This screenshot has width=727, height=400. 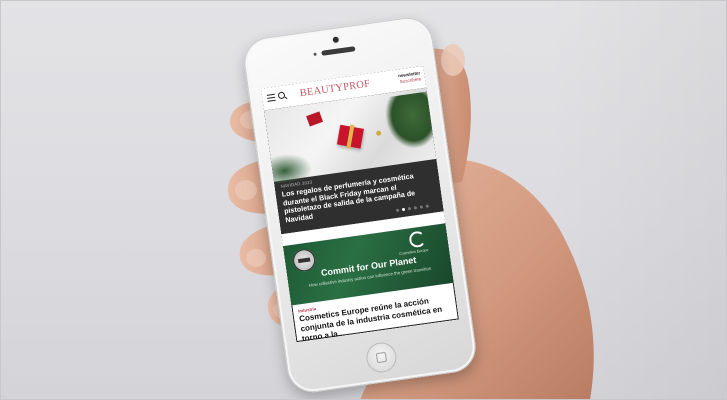 What do you see at coordinates (315, 119) in the screenshot?
I see `gift-box-small` at bounding box center [315, 119].